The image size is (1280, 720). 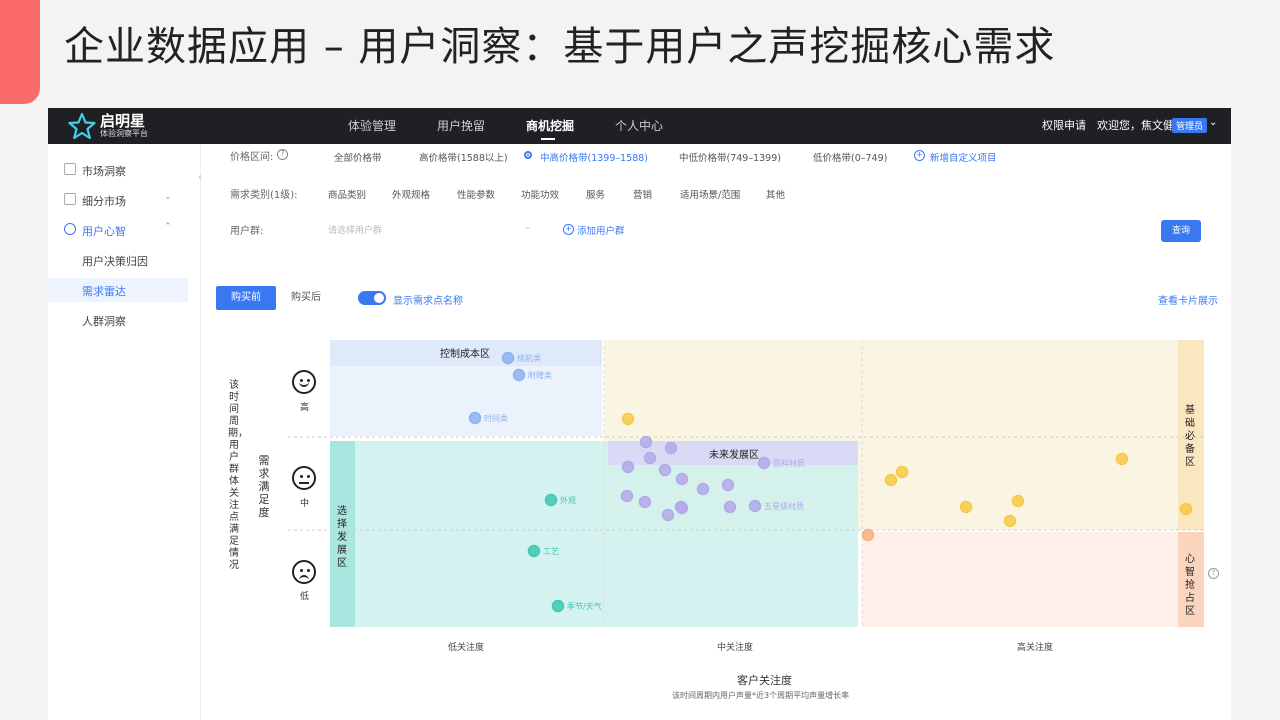 What do you see at coordinates (342, 536) in the screenshot?
I see `zone-label-choose: 发` at bounding box center [342, 536].